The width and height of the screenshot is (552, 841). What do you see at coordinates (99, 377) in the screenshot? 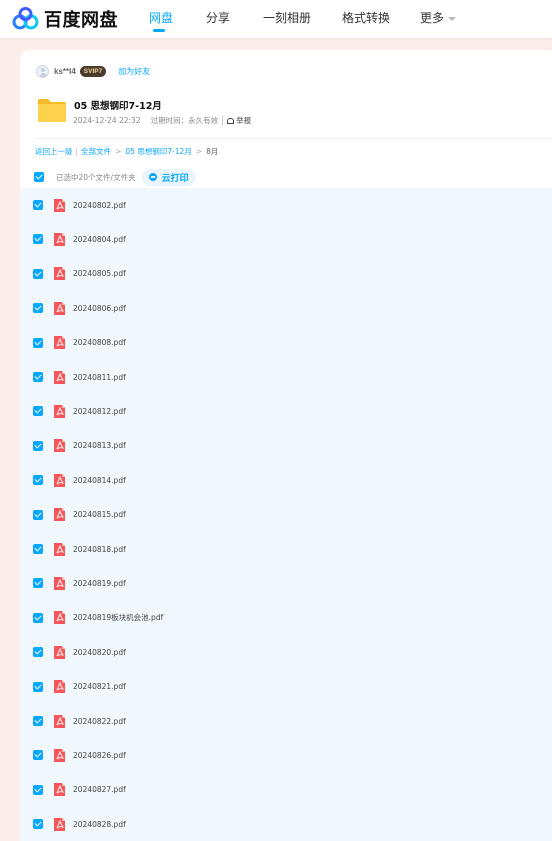
I see `file-name: 20240811.pdf` at bounding box center [99, 377].